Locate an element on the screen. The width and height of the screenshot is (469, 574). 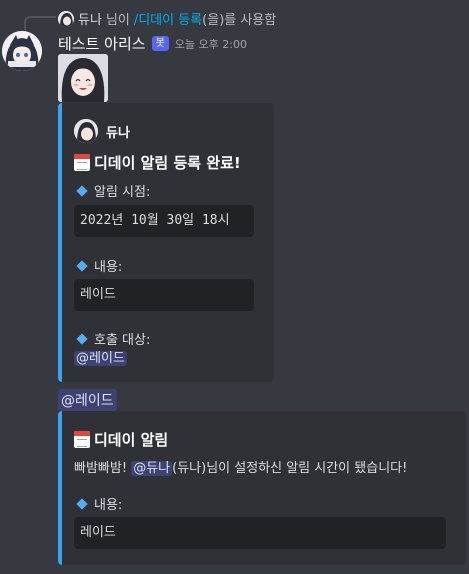
field-value-target: @레이드 is located at coordinates (100, 356).